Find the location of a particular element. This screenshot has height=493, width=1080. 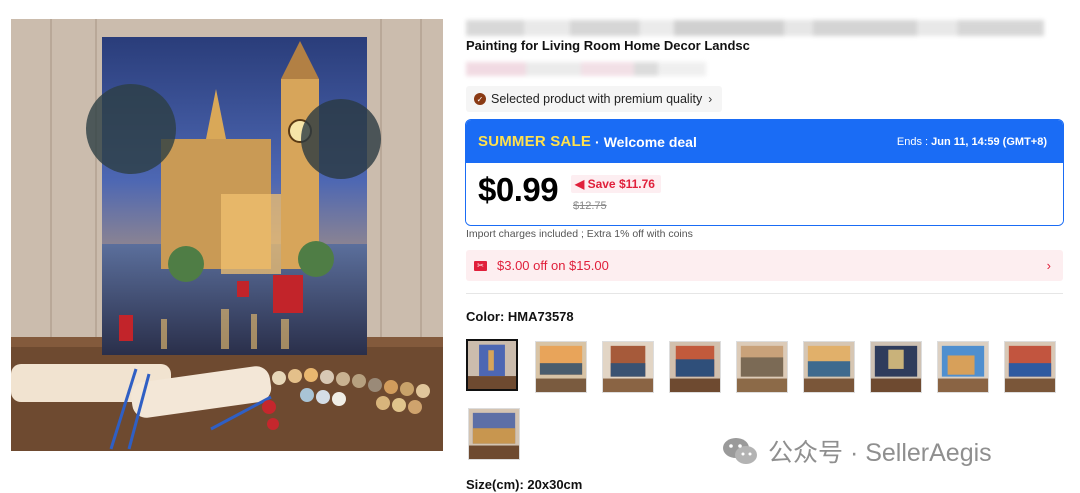

size-option-label: Size(cm): 20x30cm is located at coordinates (524, 484).